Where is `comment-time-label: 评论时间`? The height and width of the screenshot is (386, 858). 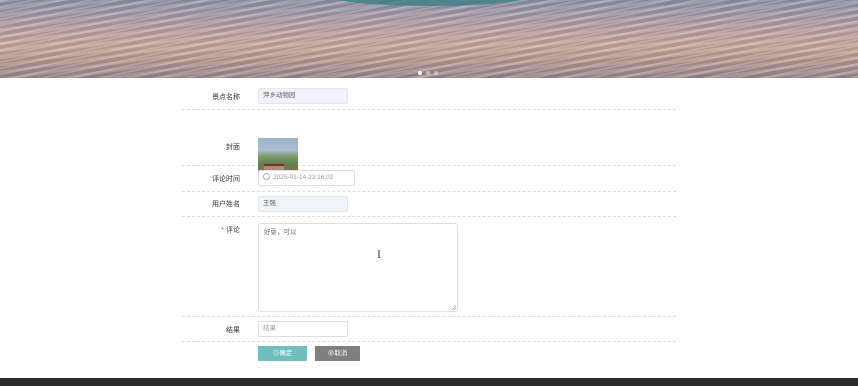 comment-time-label: 评论时间 is located at coordinates (226, 179).